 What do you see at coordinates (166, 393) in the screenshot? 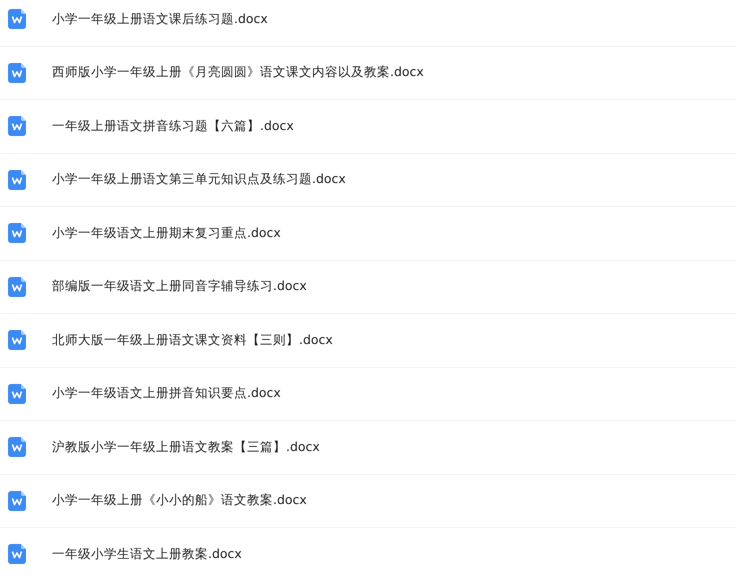
I see `file-name-link: 小学一年级语文上册拼音知识要点.docx` at bounding box center [166, 393].